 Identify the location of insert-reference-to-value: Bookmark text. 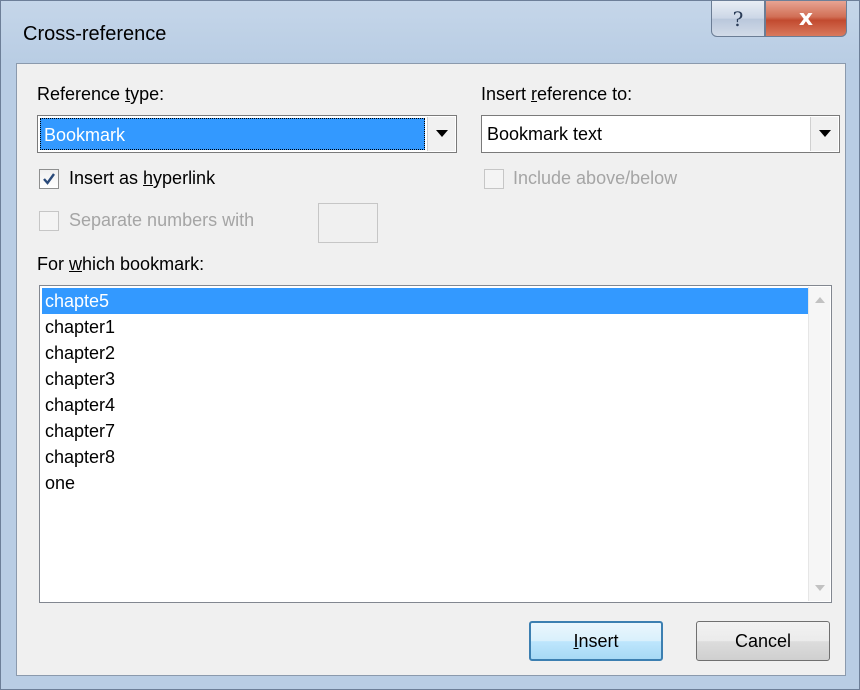
(545, 134).